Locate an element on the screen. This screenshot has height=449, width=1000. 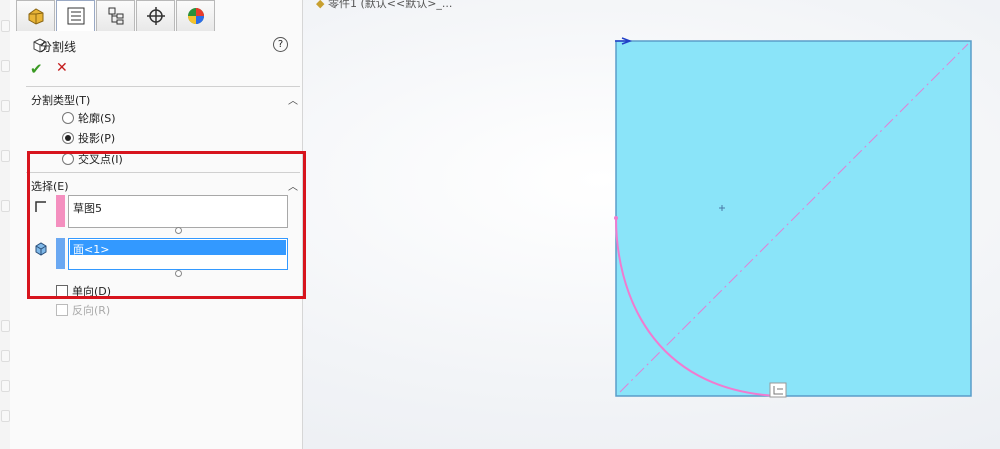
arc-endpoint is located at coordinates (616, 218).